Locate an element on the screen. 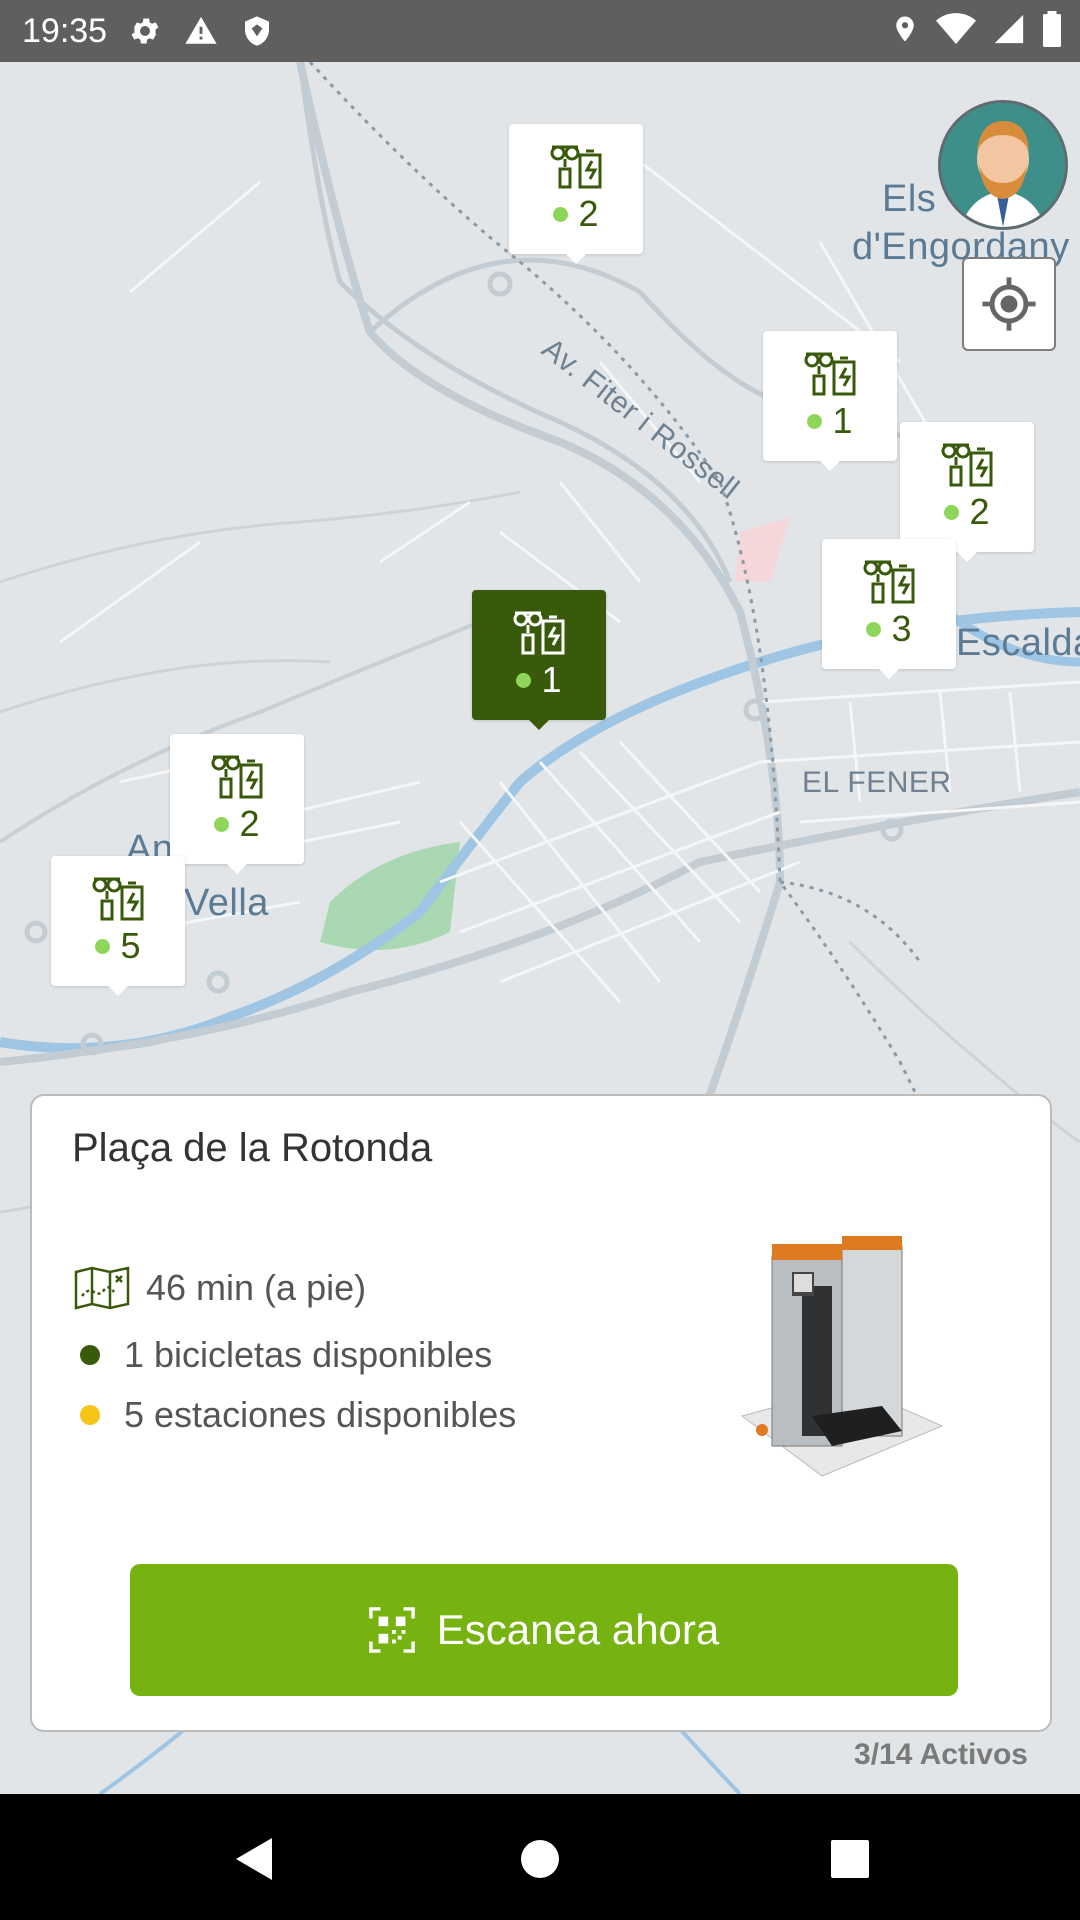  back-button is located at coordinates (253, 1859).